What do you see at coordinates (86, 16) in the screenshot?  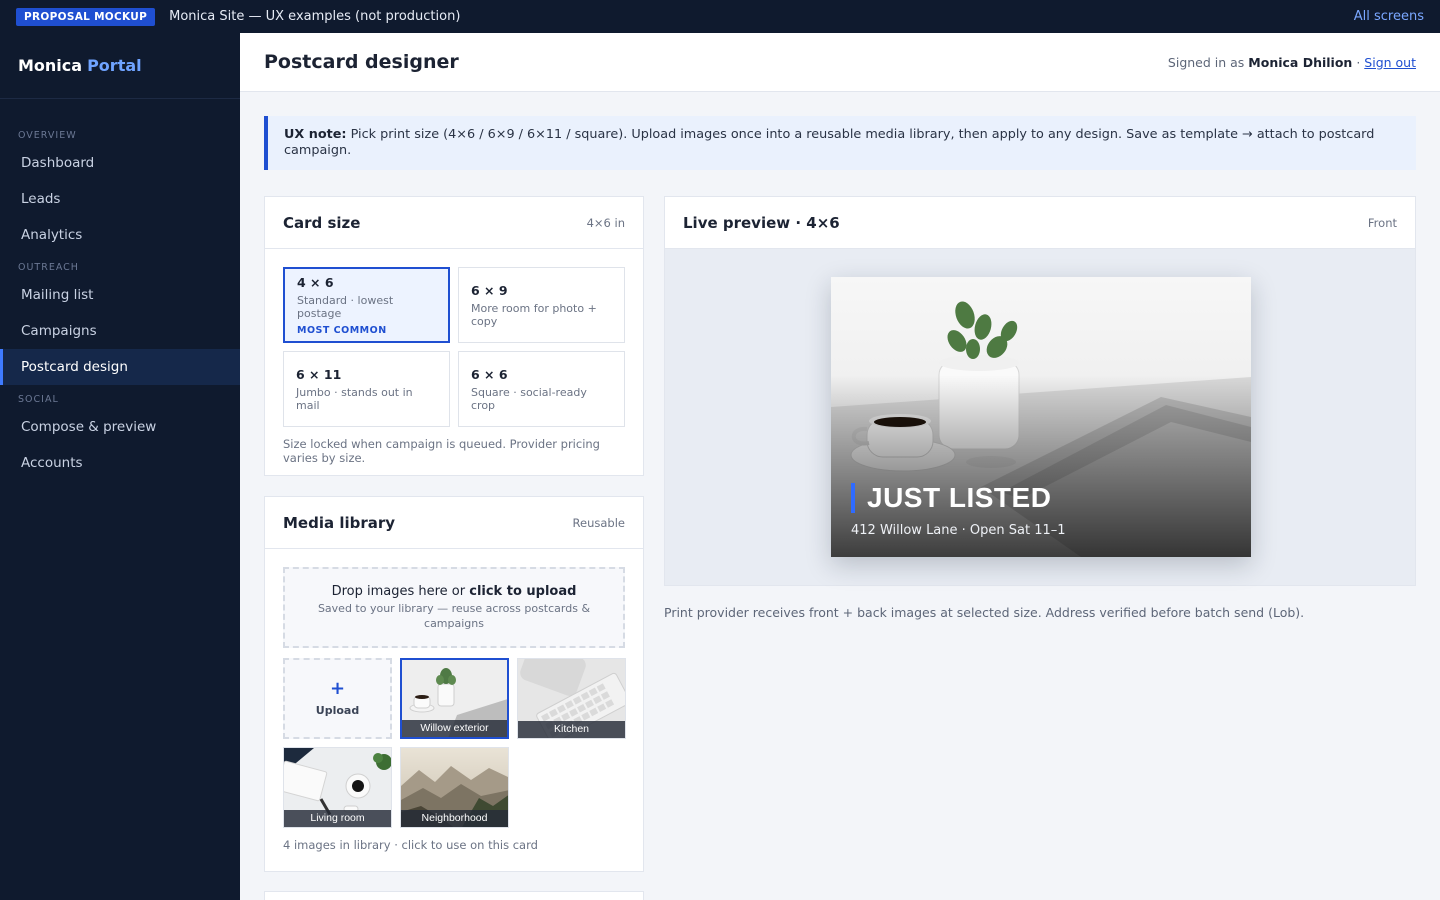 I see `mockup-badge: PROPOSAL MOCKUP` at bounding box center [86, 16].